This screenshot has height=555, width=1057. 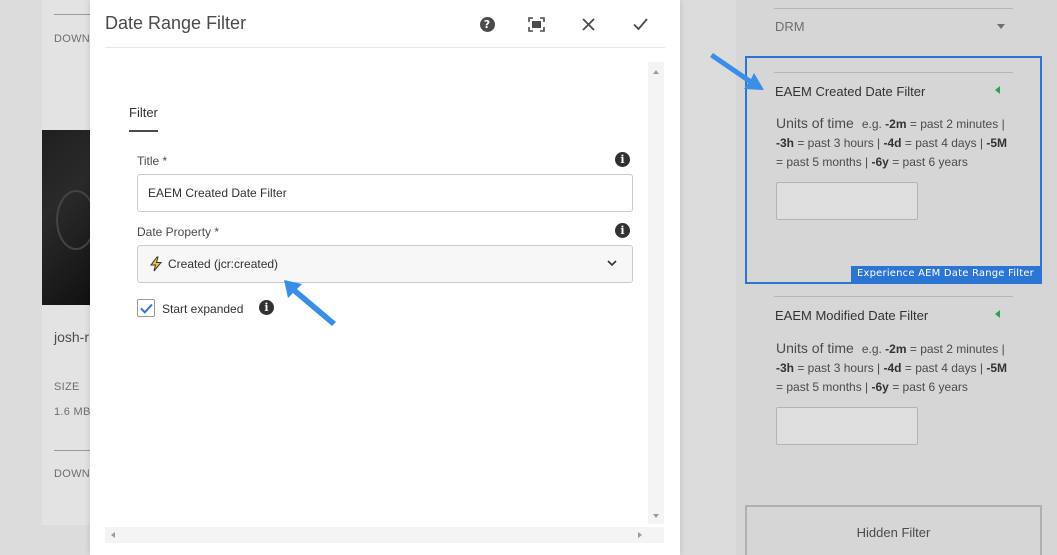 I want to click on vertical-scrollbar, so click(x=656, y=293).